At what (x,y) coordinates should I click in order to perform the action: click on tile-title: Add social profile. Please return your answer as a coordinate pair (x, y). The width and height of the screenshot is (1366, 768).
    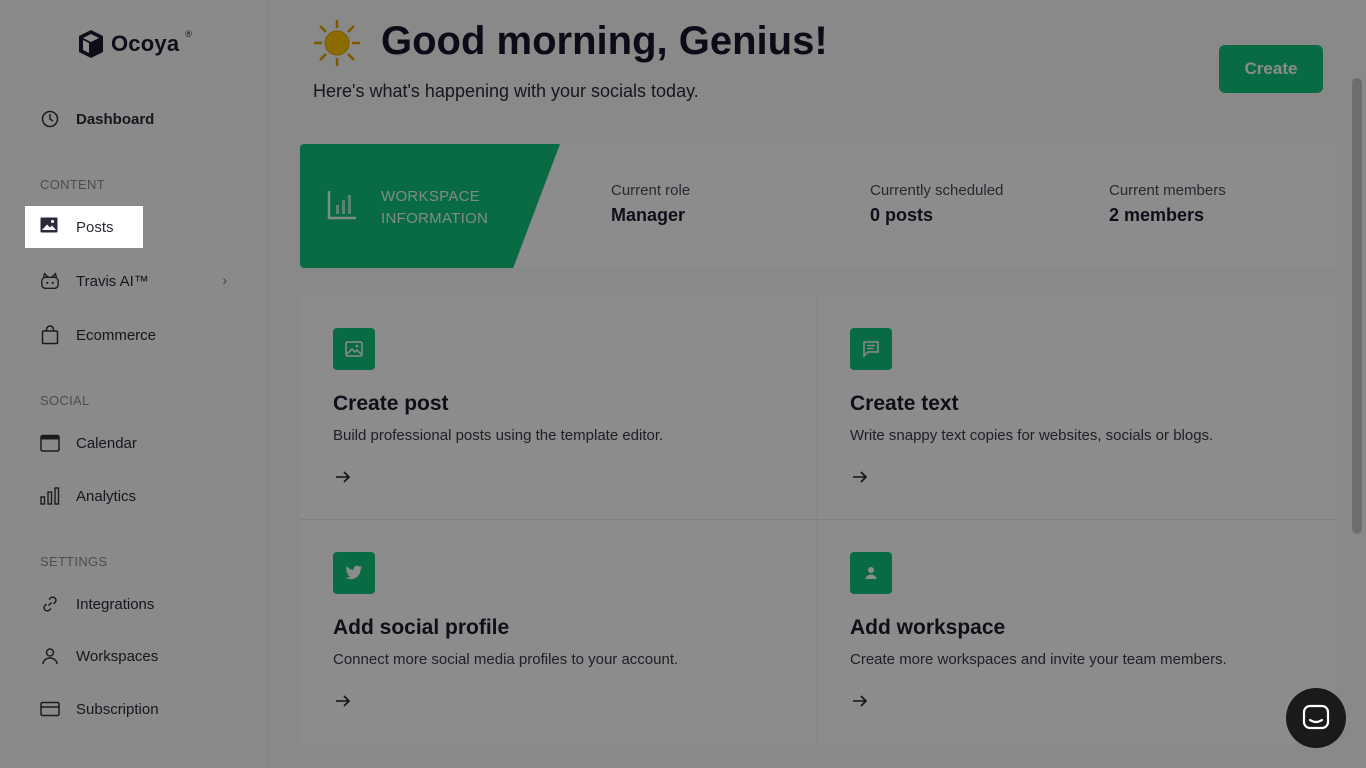
    Looking at the image, I should click on (421, 627).